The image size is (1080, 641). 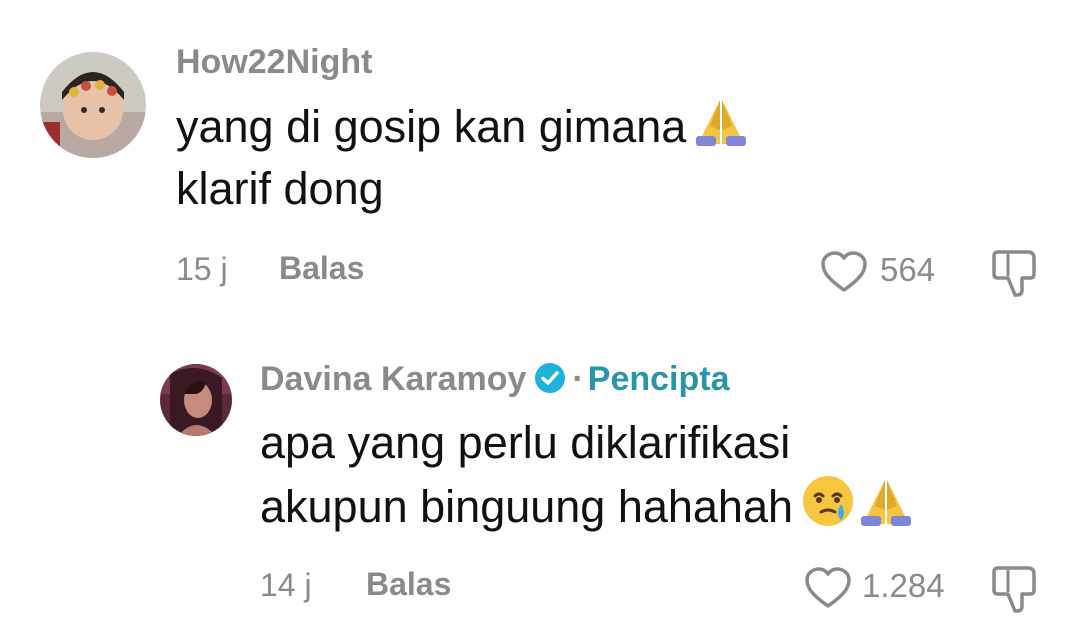 I want to click on reply-header: Davina Karamoy · Pencipta, so click(x=495, y=381).